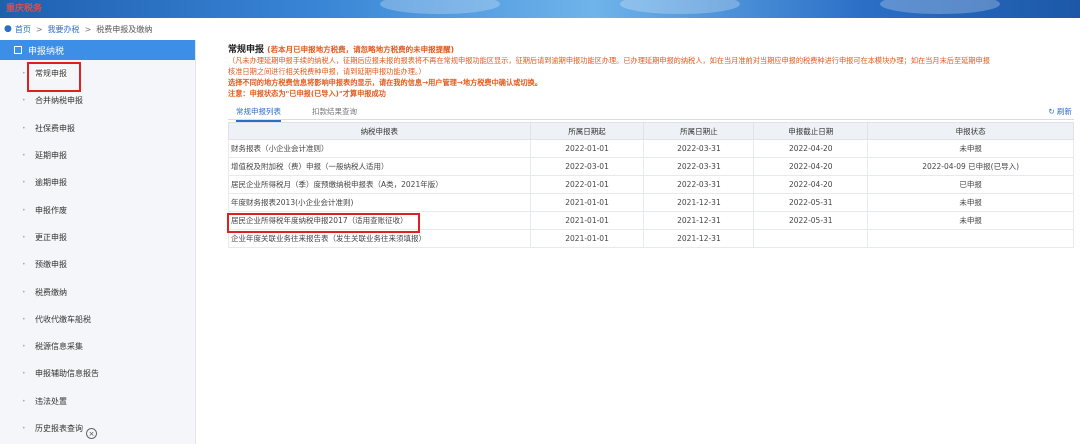  What do you see at coordinates (59, 428) in the screenshot?
I see `sidebar-item-label: 历史报表查询` at bounding box center [59, 428].